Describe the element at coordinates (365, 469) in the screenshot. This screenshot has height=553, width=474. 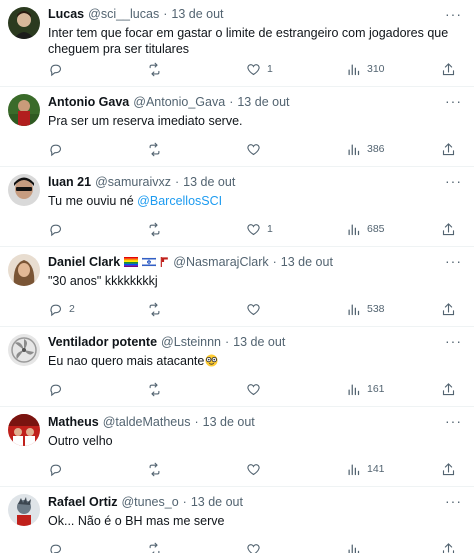
I see `views-button: 141` at that location.